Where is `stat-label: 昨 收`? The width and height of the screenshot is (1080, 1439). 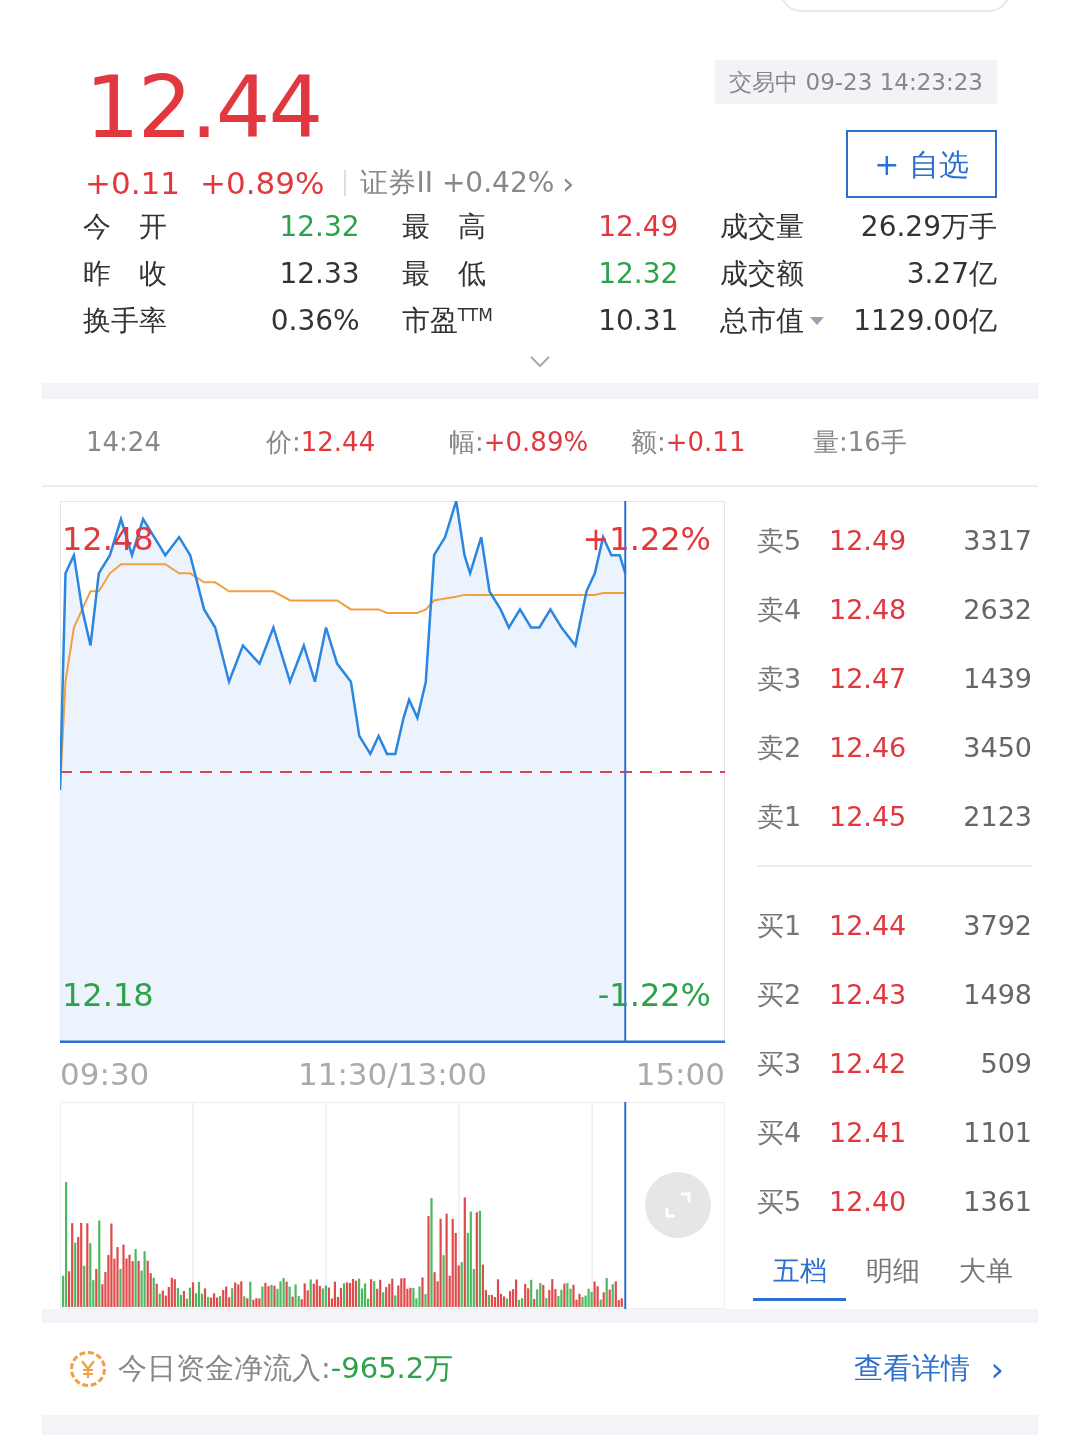
stat-label: 昨 收 is located at coordinates (125, 273).